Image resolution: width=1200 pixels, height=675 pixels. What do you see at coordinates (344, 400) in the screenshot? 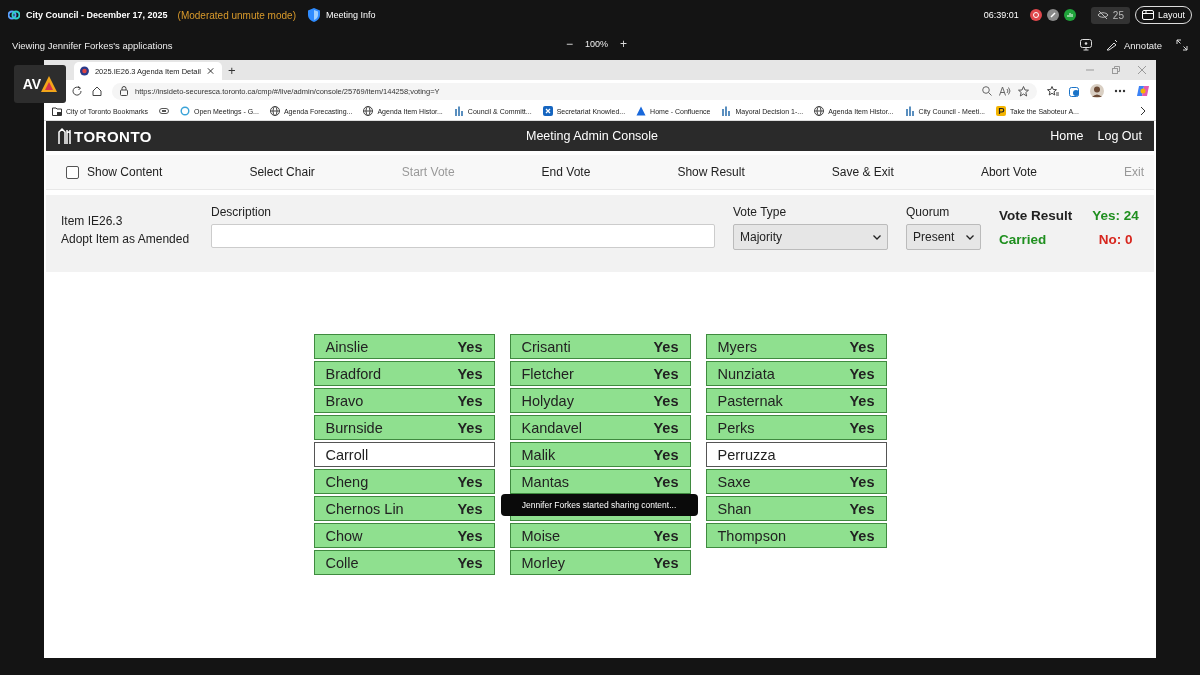
I see `member-name: Bravo` at bounding box center [344, 400].